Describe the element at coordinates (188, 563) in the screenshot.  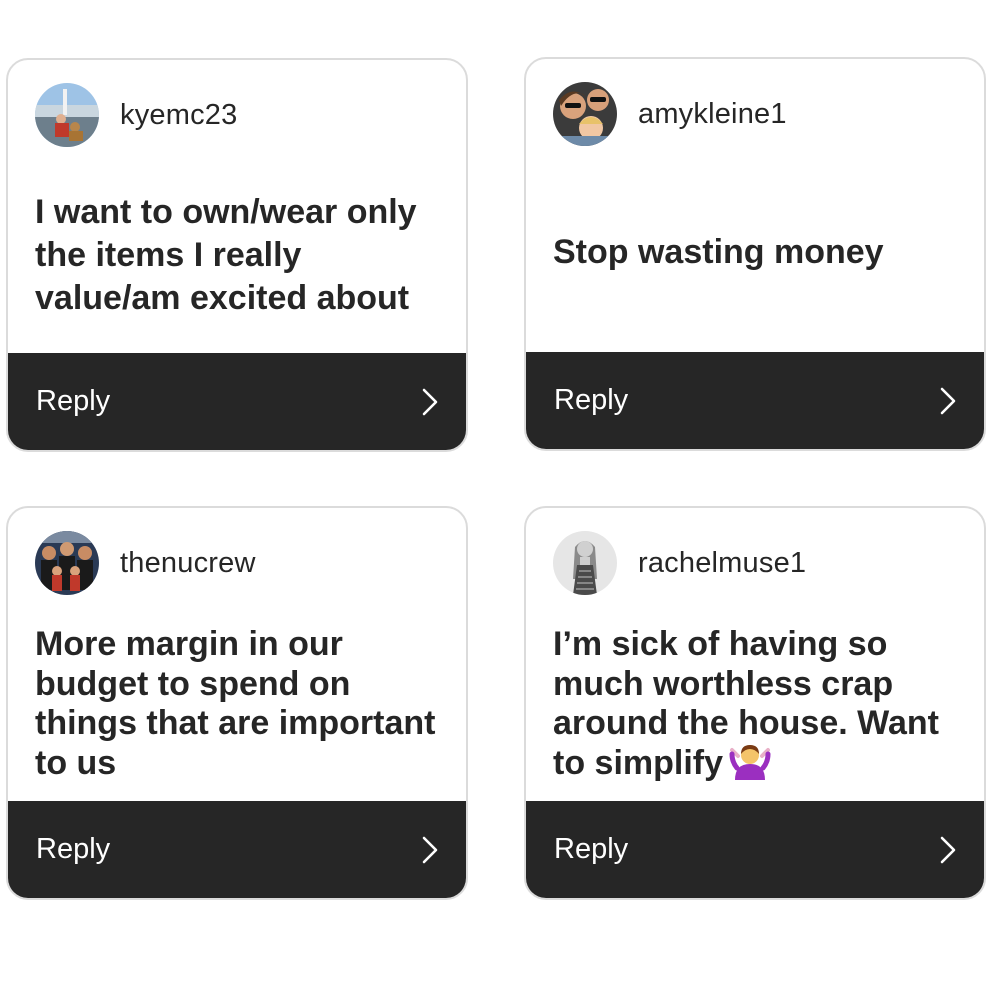
I see `username: thenucrew` at that location.